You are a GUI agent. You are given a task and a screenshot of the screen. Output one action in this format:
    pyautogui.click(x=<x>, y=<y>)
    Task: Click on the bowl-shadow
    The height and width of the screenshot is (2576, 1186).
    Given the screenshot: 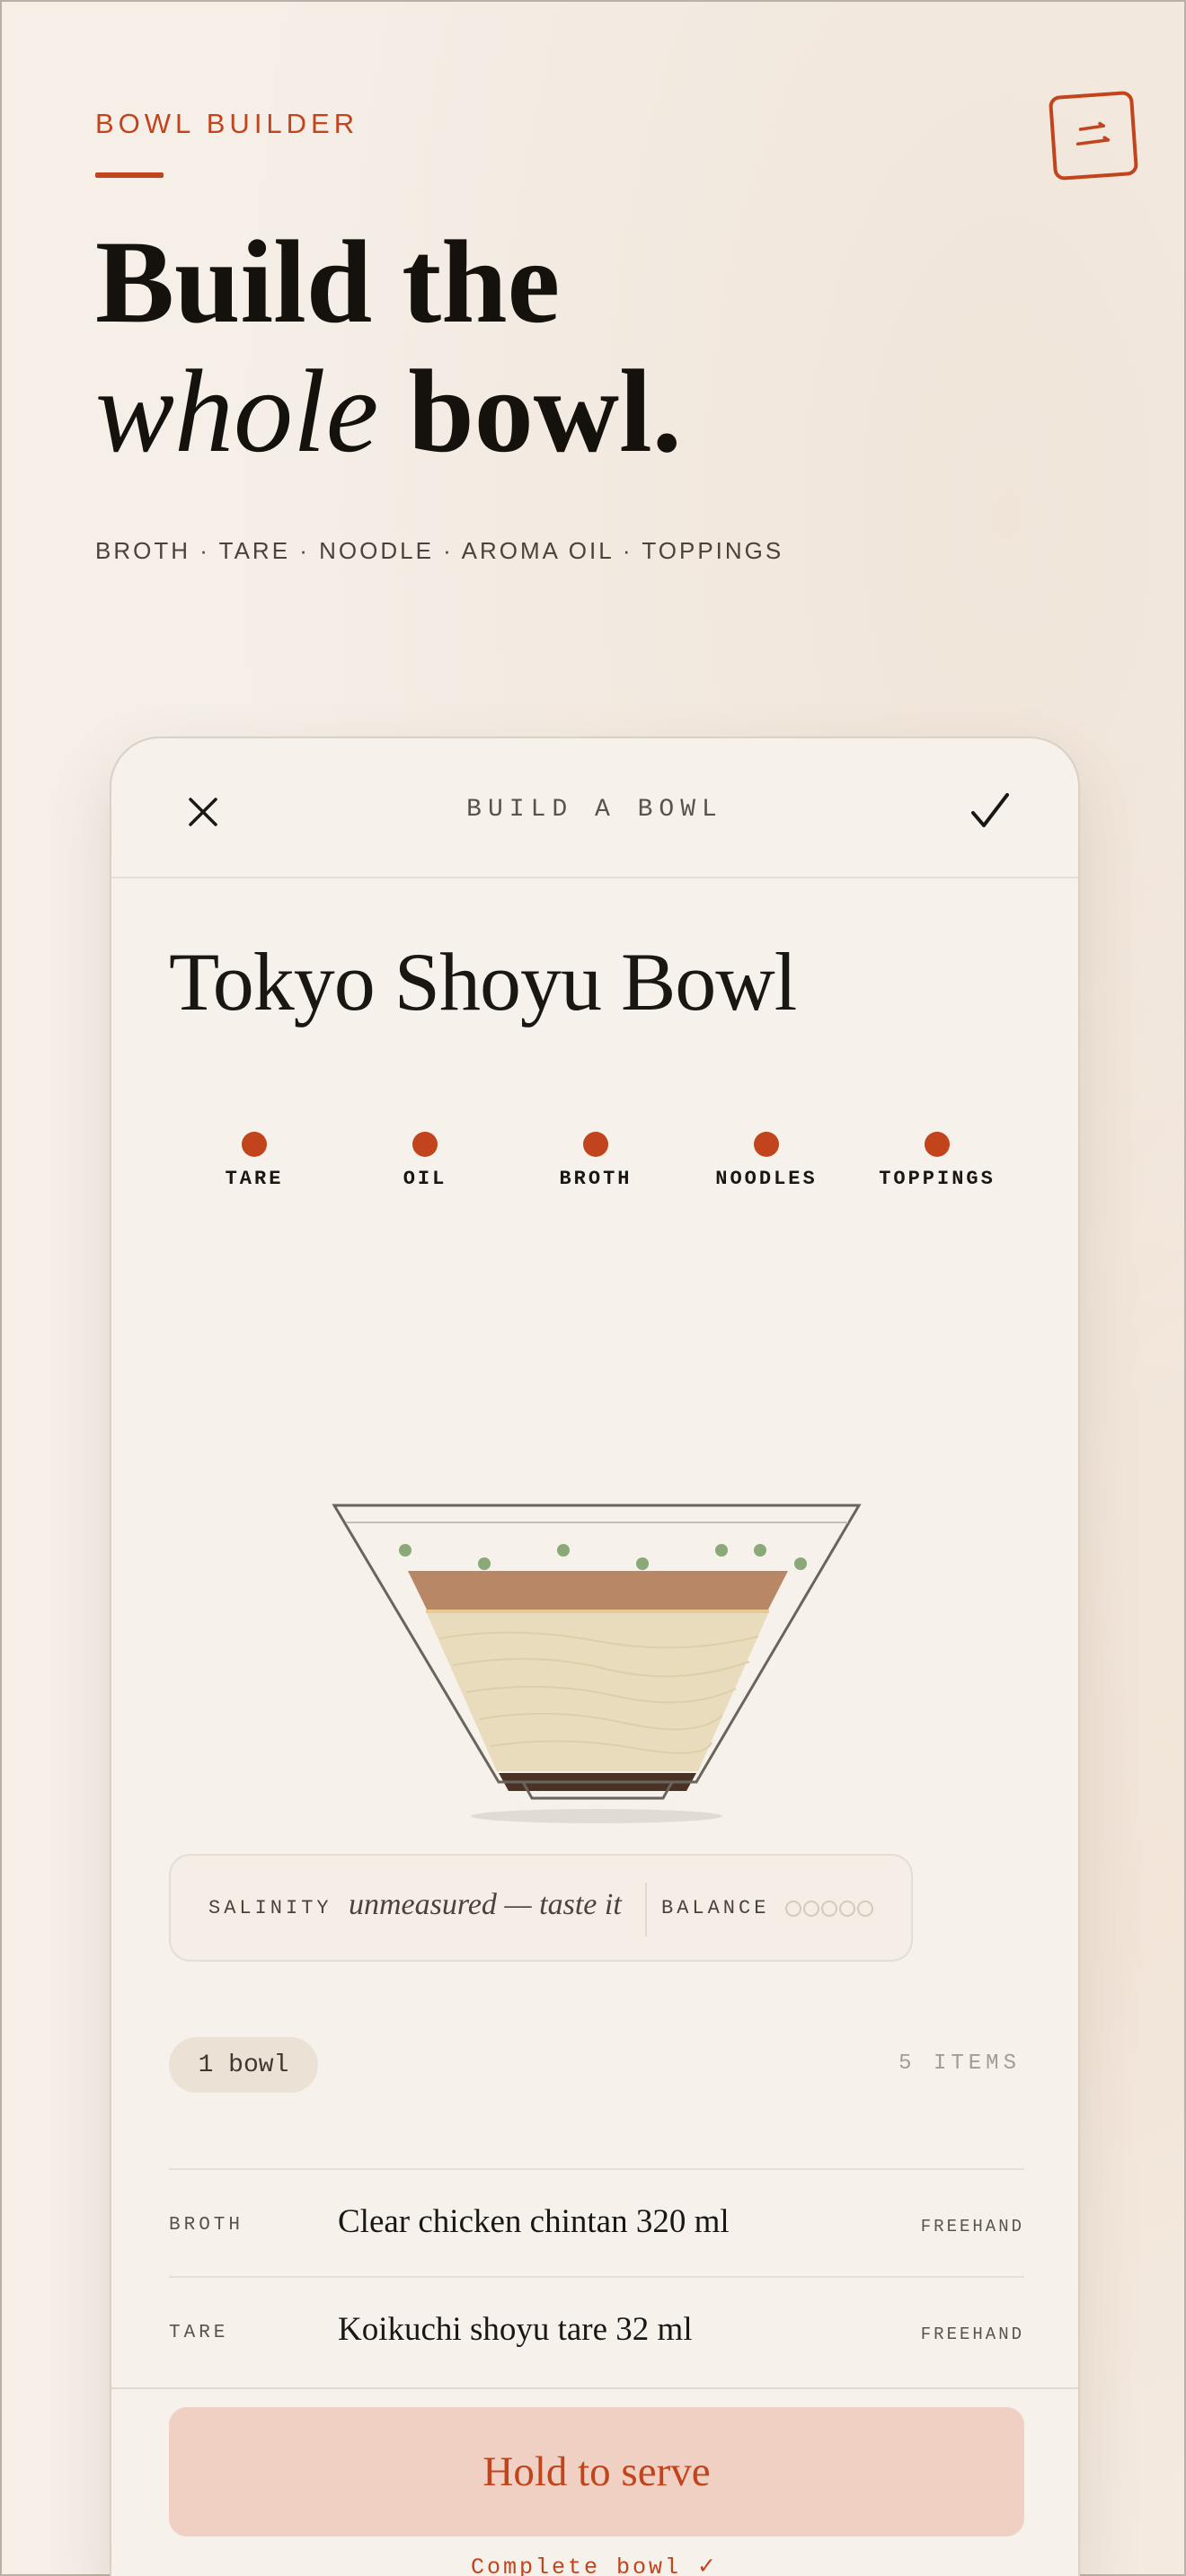 What is the action you would take?
    pyautogui.click(x=596, y=1816)
    